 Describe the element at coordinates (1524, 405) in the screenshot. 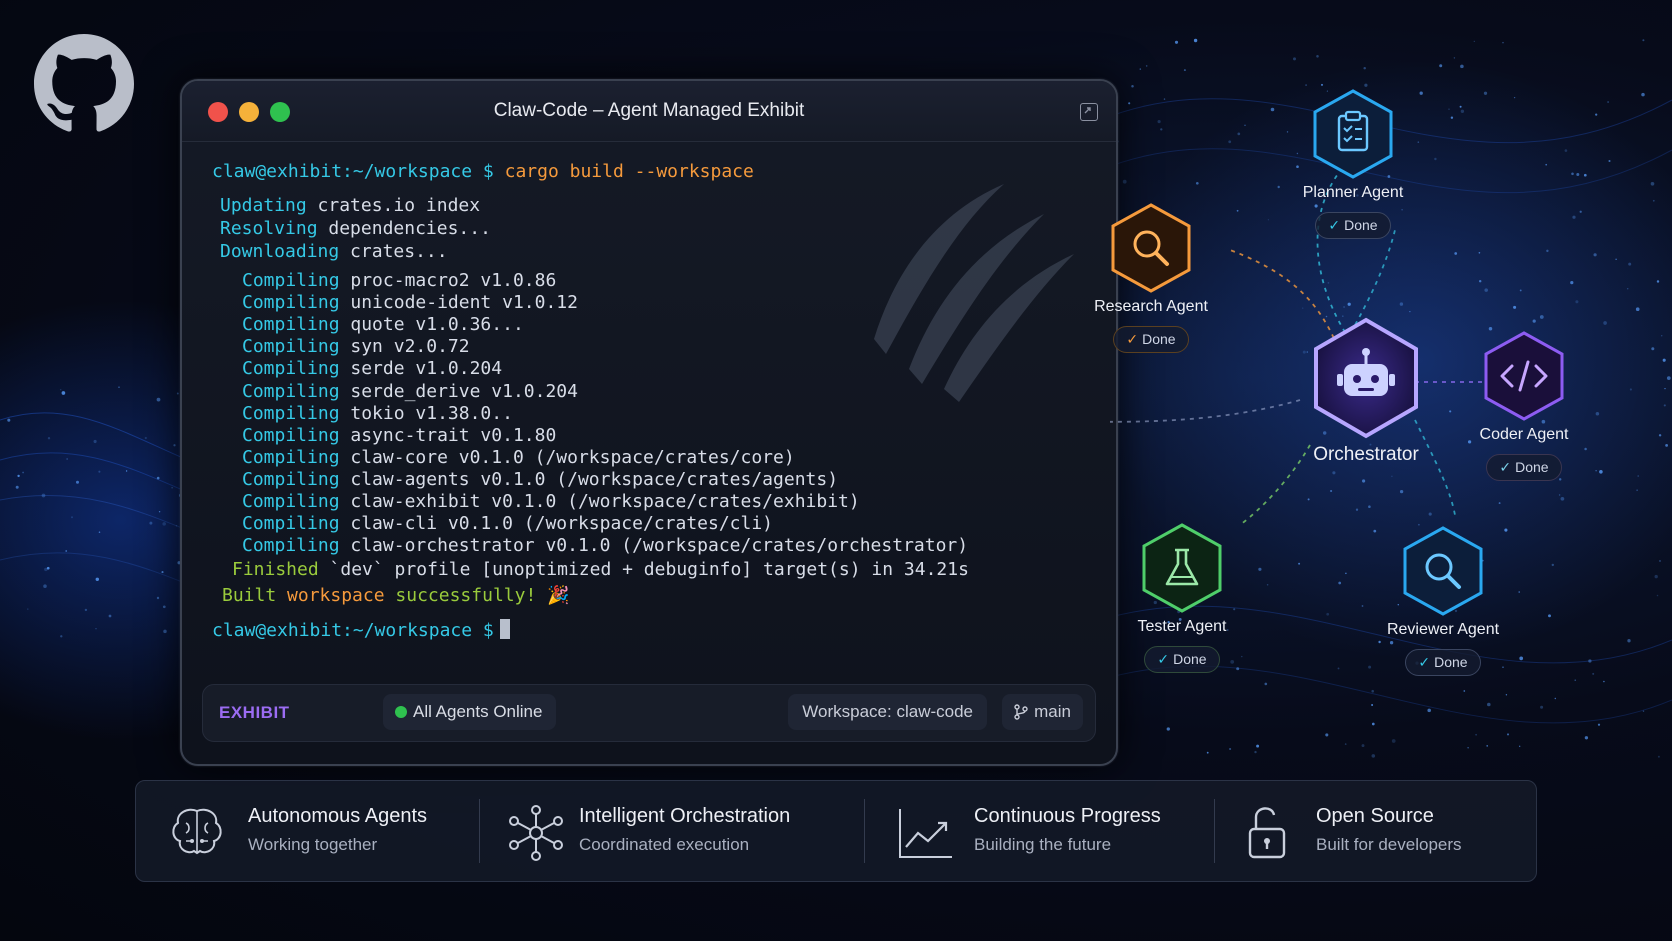

I see `coder-agent: Coder Agent ✓ Done` at that location.